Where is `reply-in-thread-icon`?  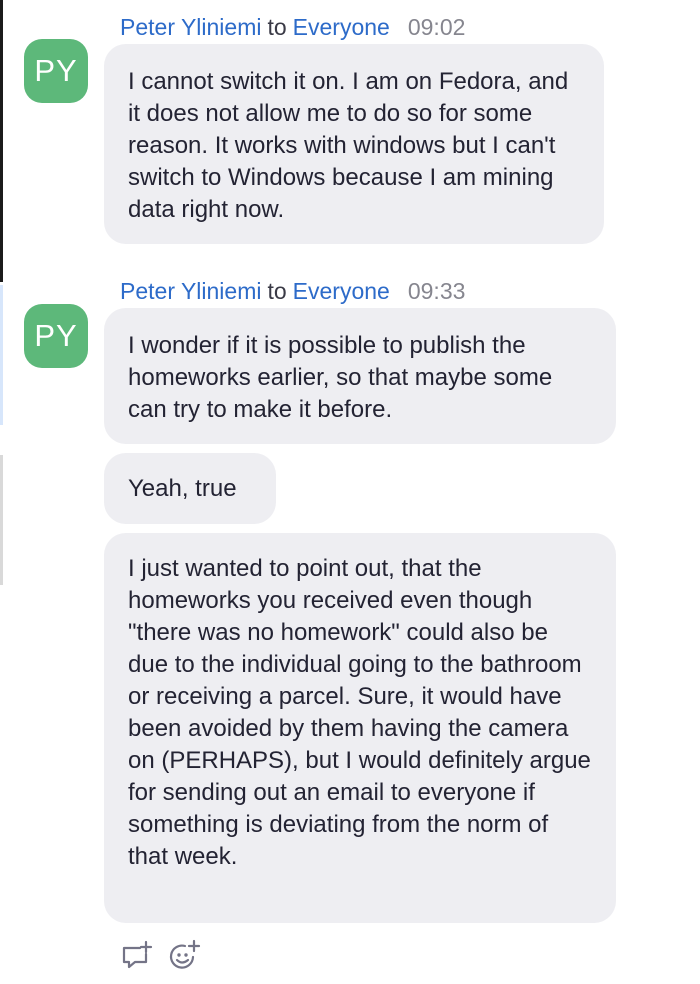
reply-in-thread-icon is located at coordinates (136, 956).